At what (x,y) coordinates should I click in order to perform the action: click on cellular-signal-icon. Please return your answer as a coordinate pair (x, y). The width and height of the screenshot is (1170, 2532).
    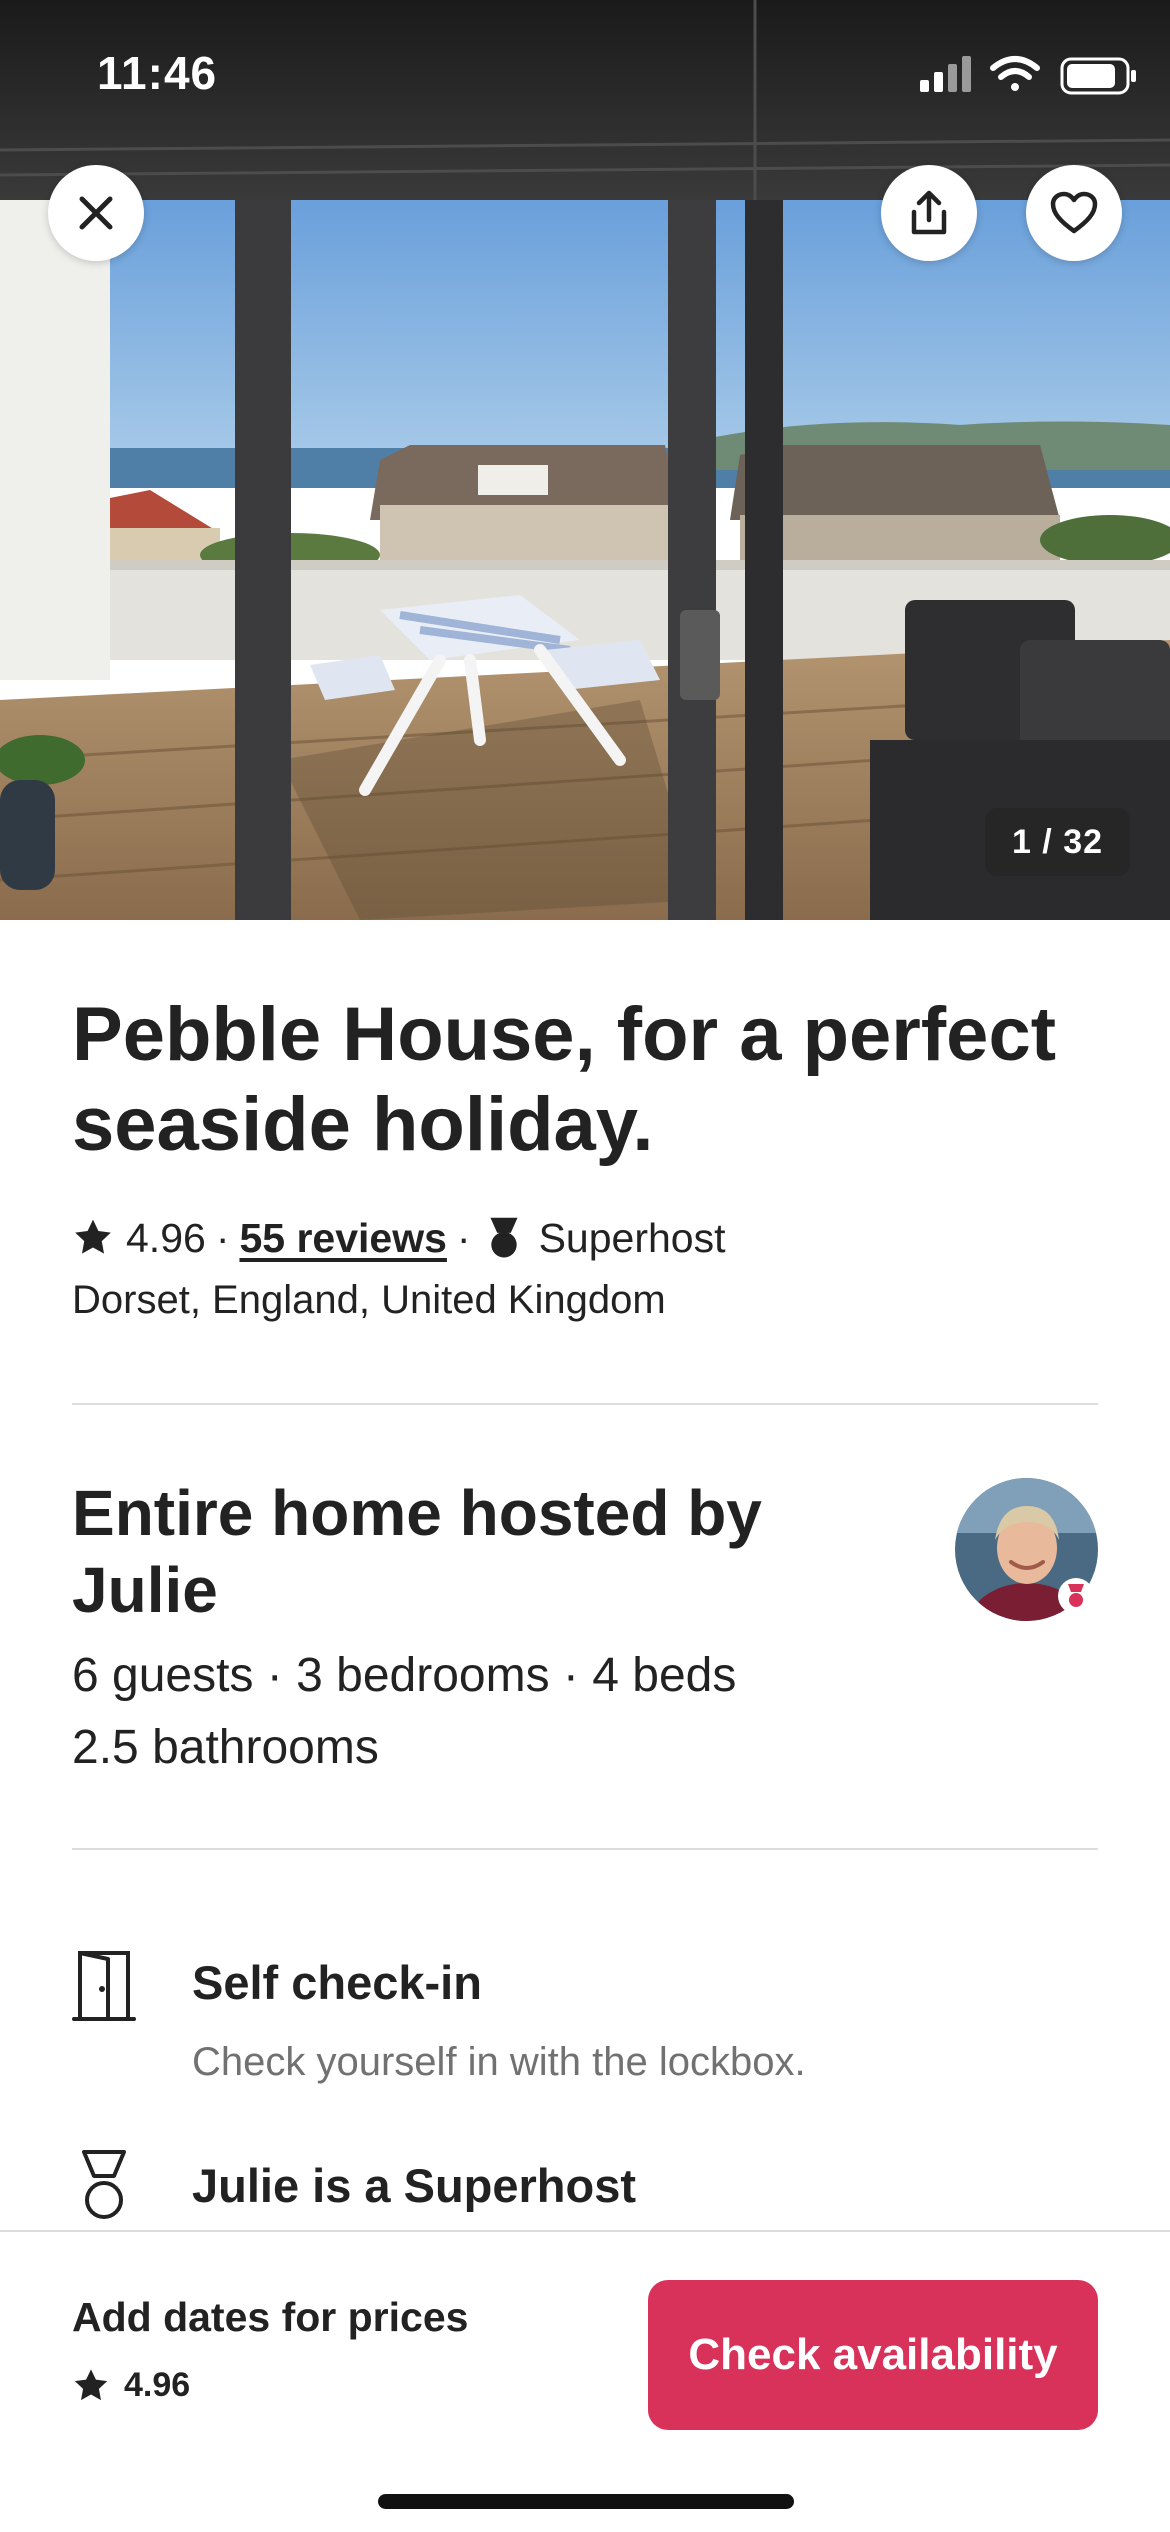
    Looking at the image, I should click on (945, 74).